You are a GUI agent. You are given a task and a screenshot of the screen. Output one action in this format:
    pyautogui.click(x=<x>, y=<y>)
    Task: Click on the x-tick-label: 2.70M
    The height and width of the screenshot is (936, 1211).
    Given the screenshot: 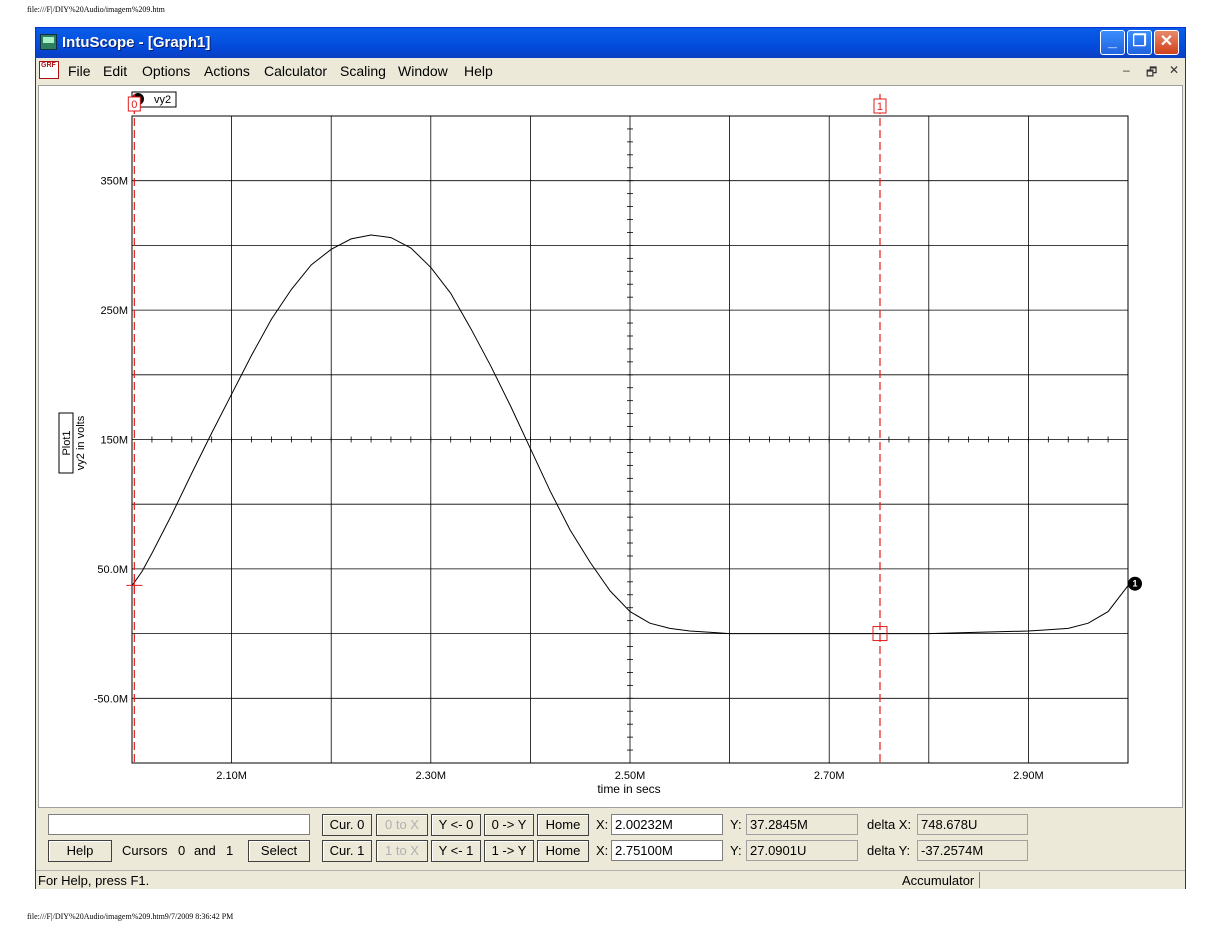 What is the action you would take?
    pyautogui.click(x=829, y=776)
    